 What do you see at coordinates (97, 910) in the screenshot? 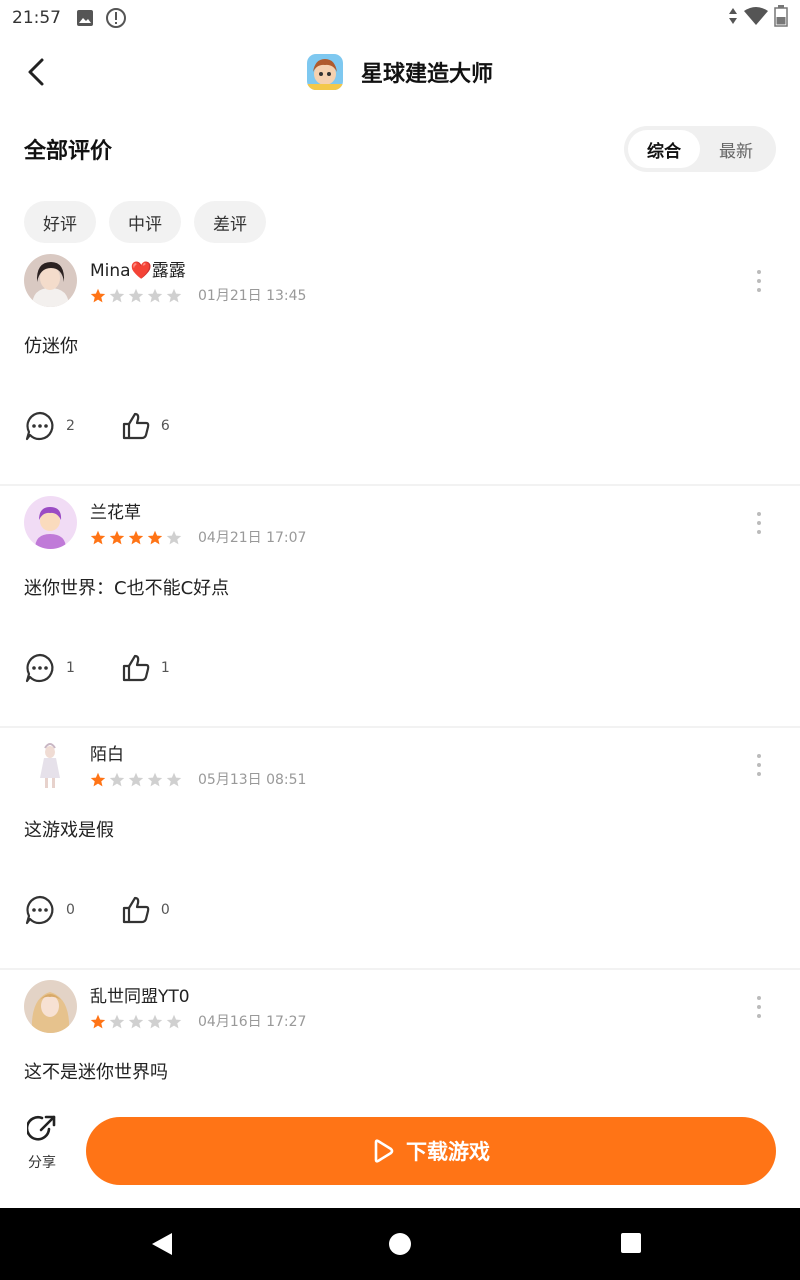
I see `review-actions: 0 0` at bounding box center [97, 910].